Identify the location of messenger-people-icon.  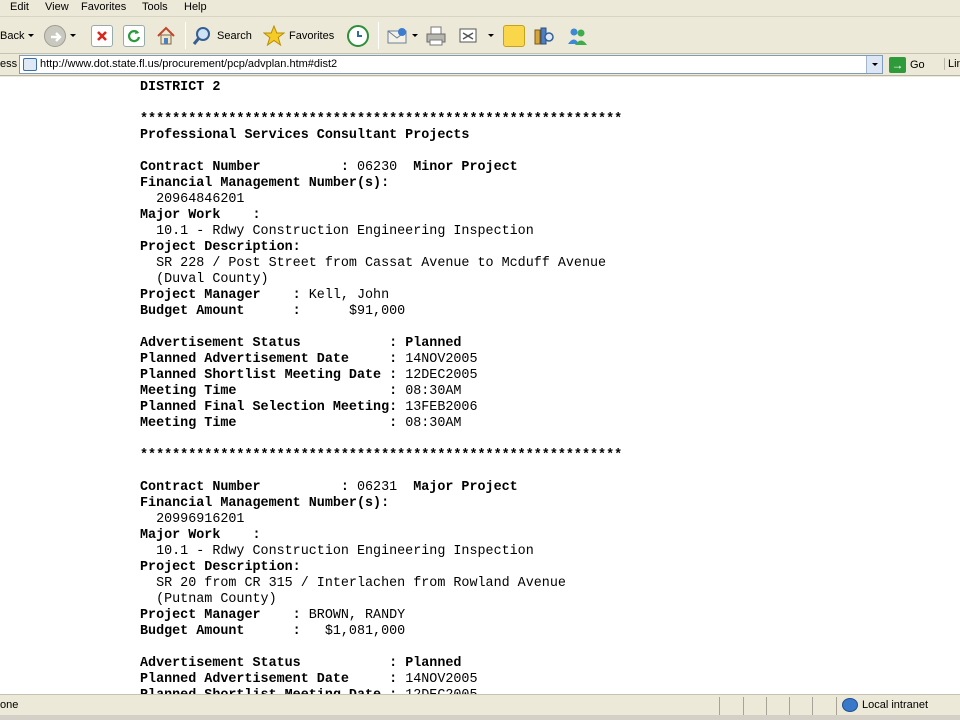
(577, 36).